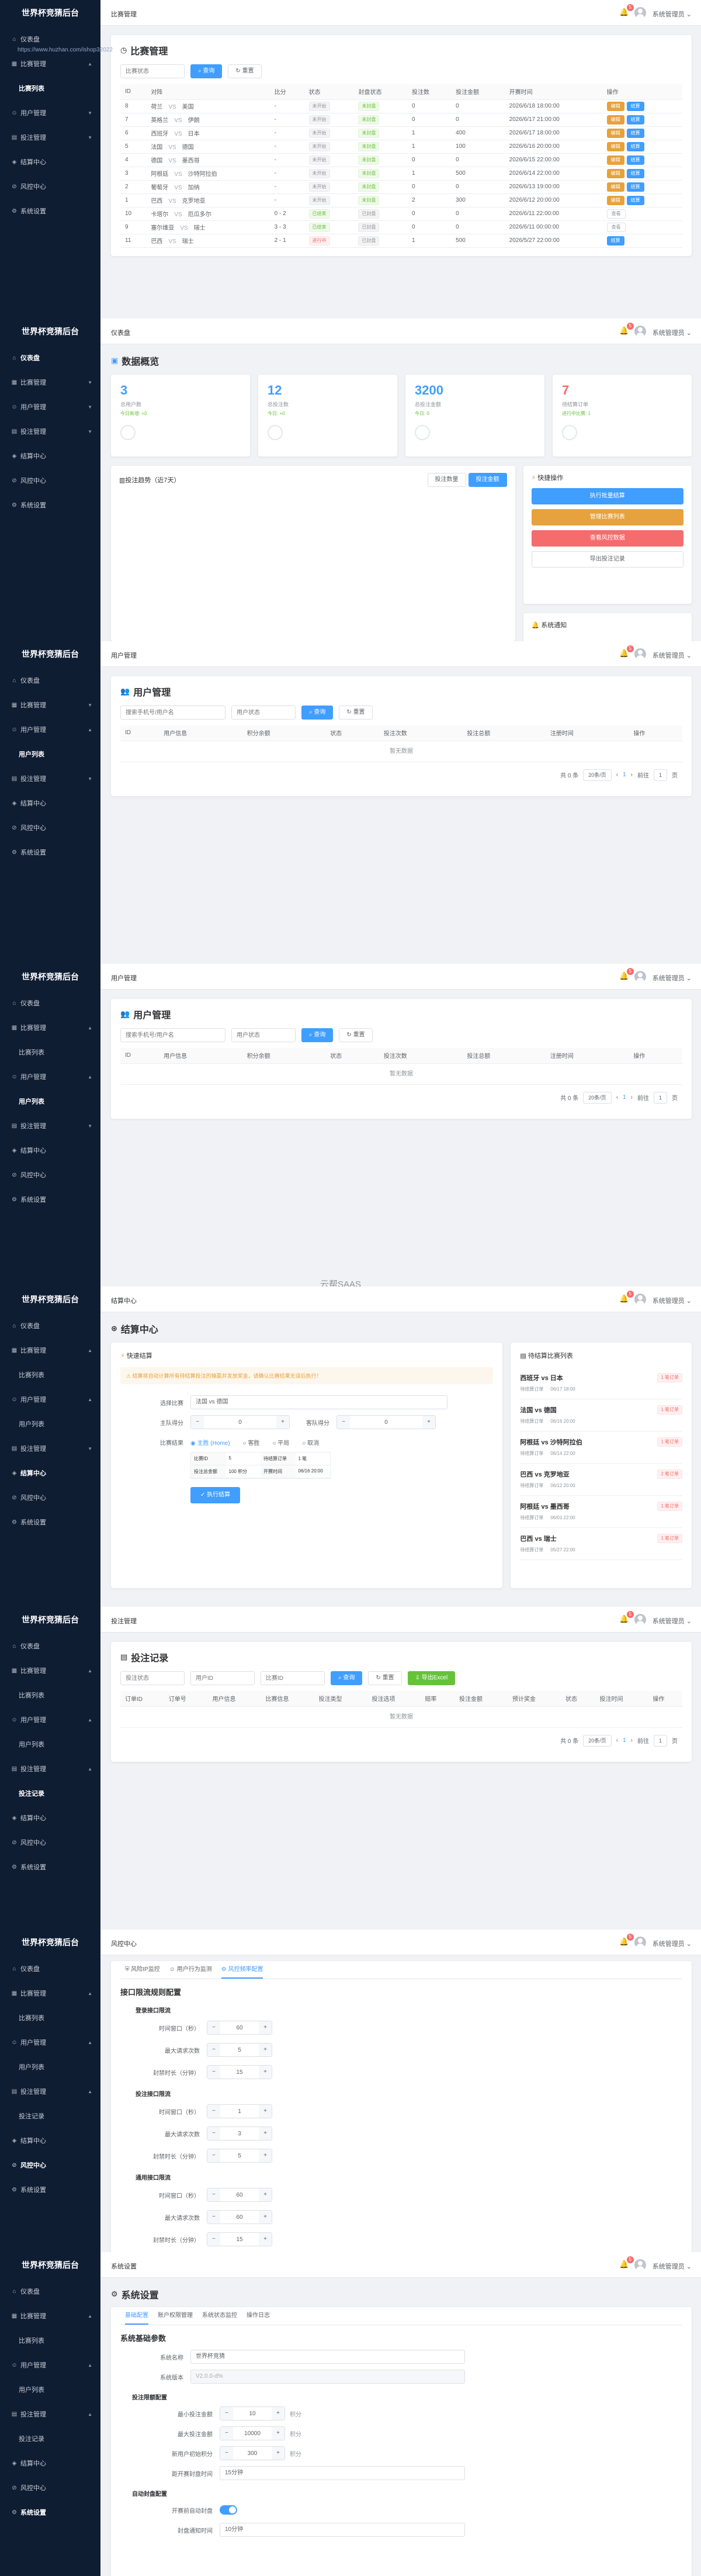 This screenshot has width=701, height=2576. What do you see at coordinates (206, 71) in the screenshot?
I see `search-button: ⌕ 查询` at bounding box center [206, 71].